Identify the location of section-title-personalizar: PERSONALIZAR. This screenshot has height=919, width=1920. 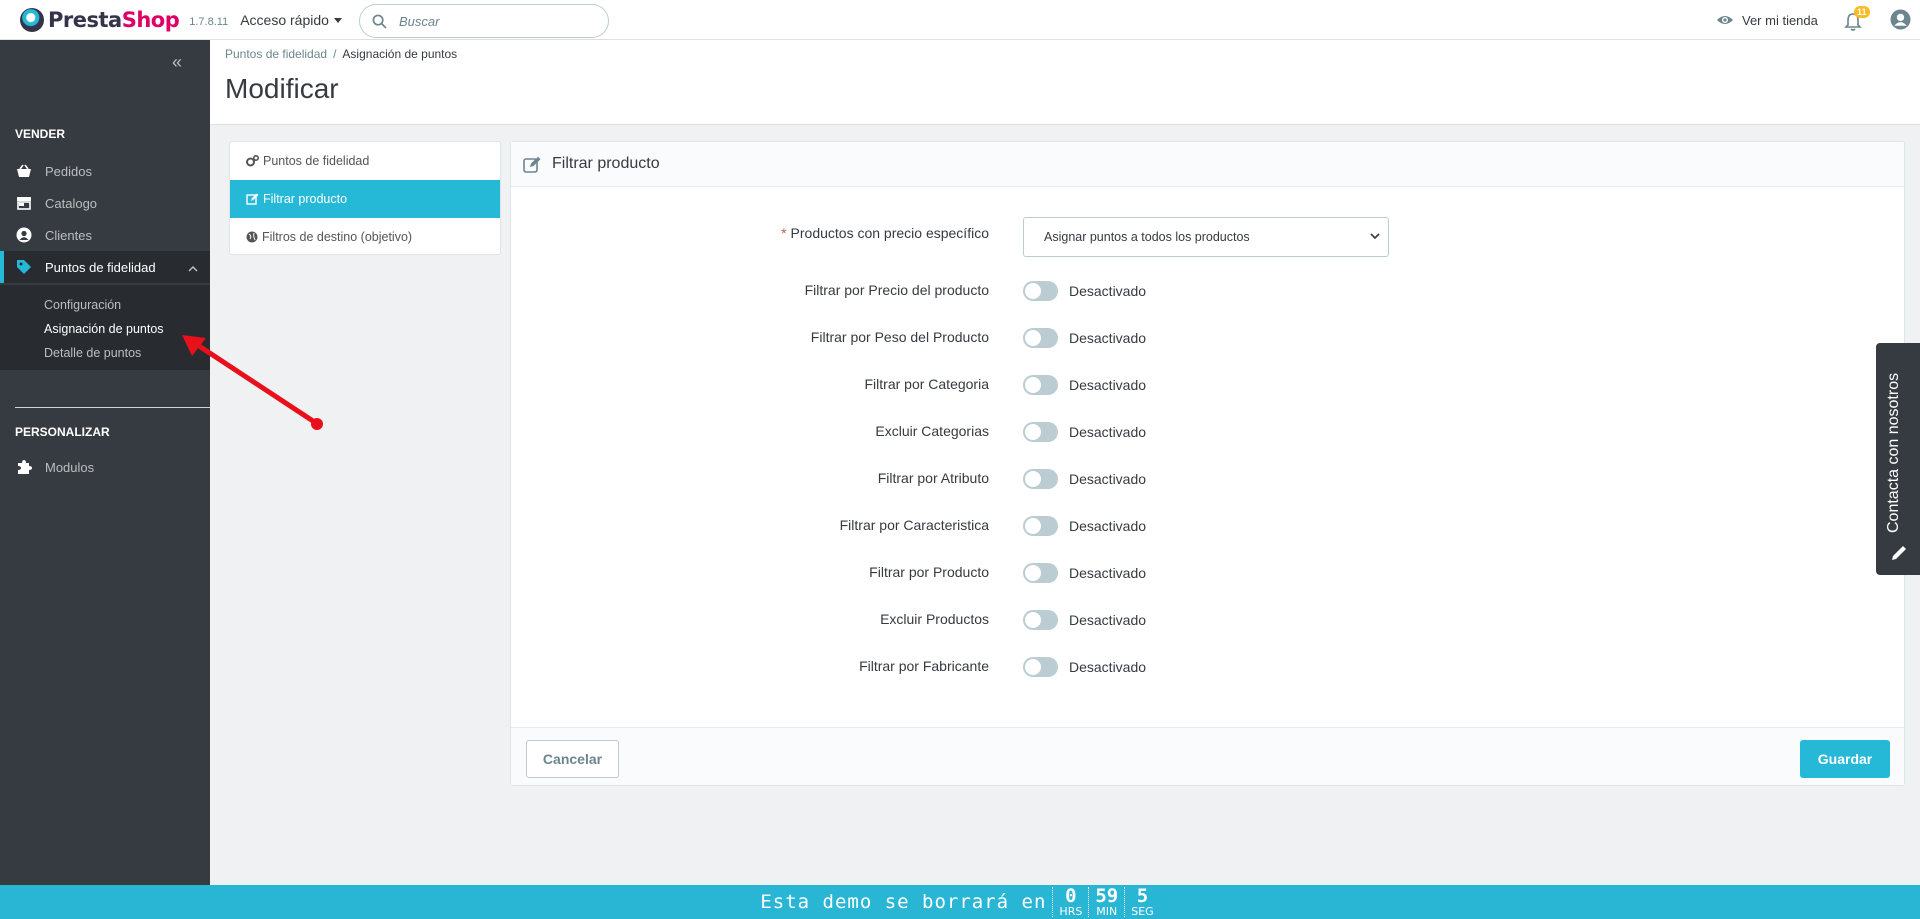
(62, 432).